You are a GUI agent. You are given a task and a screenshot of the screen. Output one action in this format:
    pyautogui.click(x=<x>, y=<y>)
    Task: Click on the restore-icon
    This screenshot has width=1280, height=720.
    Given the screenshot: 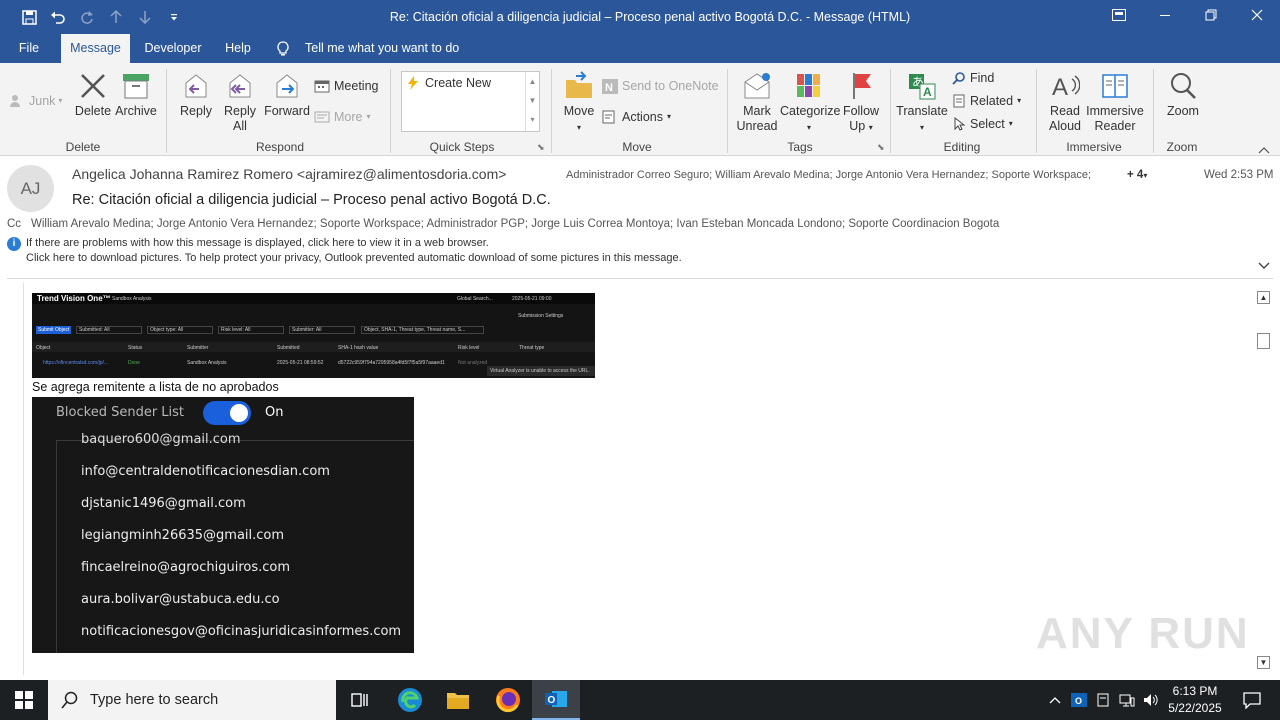 What is the action you would take?
    pyautogui.click(x=1211, y=17)
    